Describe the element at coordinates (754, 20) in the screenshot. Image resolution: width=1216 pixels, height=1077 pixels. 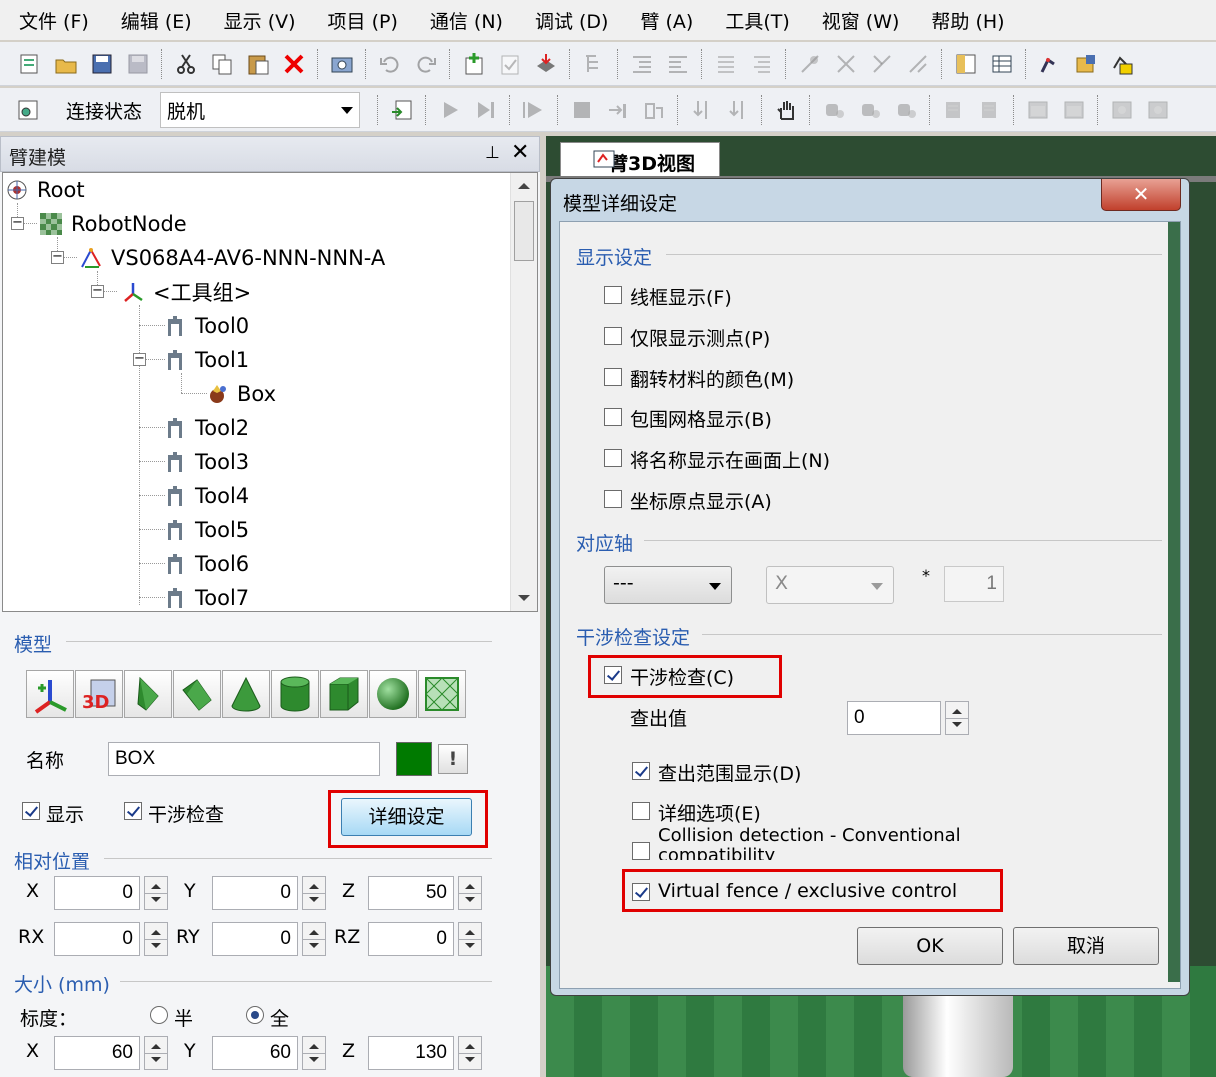
I see `menu-tools: 工具(T)` at that location.